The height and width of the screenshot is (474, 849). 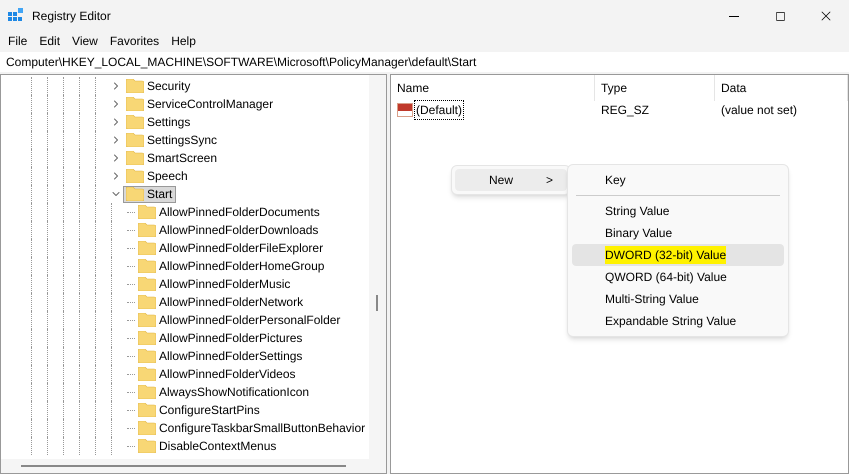 I want to click on tree-item: AlwaysShowNotificationIcon, so click(x=224, y=392).